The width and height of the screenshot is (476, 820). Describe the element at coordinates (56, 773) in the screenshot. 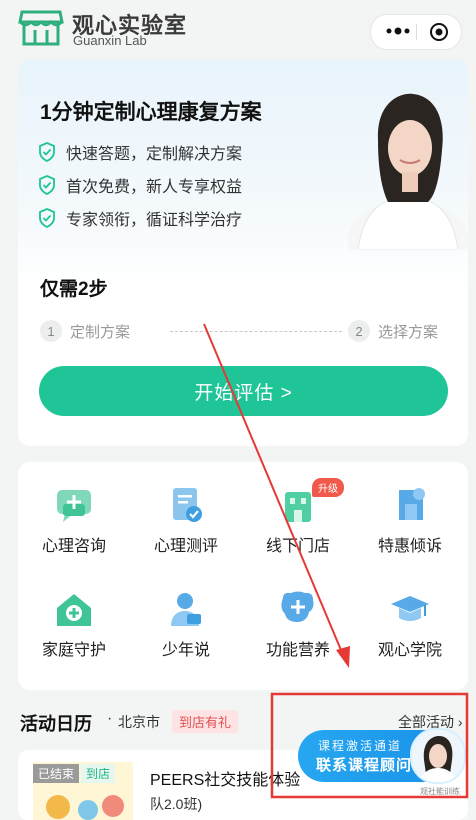

I see `ended-tag: 已结束` at that location.